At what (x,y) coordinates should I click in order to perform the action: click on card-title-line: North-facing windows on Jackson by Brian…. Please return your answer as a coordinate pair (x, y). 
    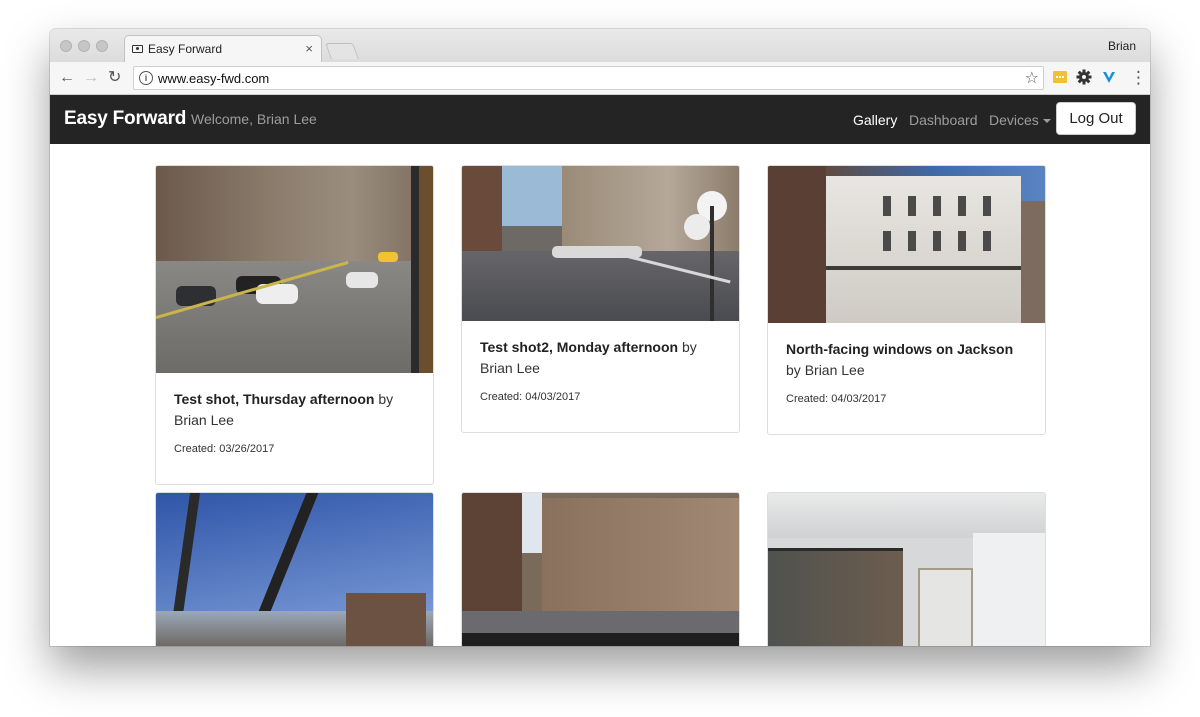
    Looking at the image, I should click on (906, 360).